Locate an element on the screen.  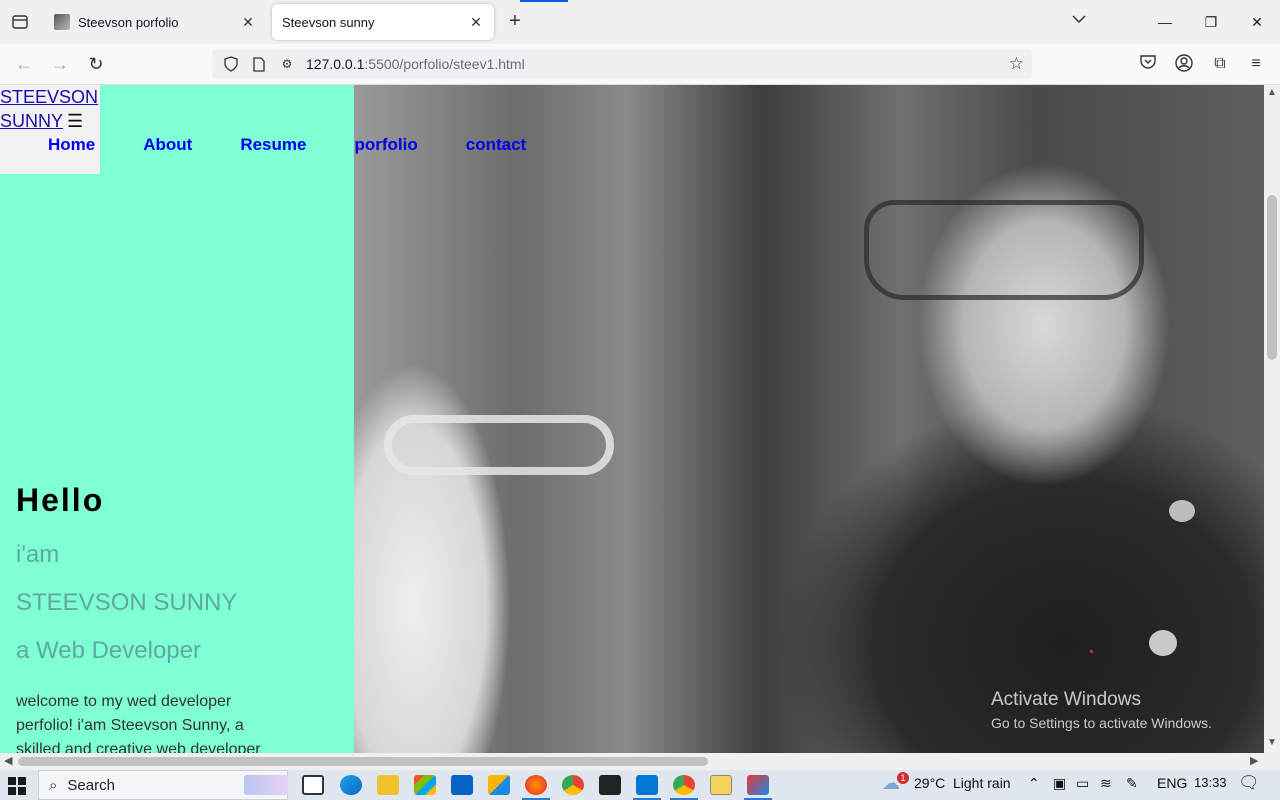
forward-button: → is located at coordinates (60, 64).